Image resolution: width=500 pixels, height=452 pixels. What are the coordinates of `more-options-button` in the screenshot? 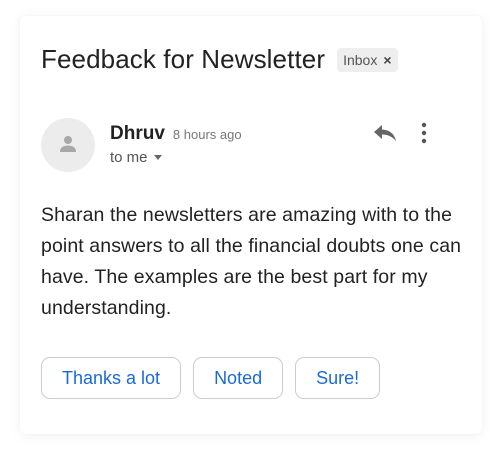 It's located at (424, 135).